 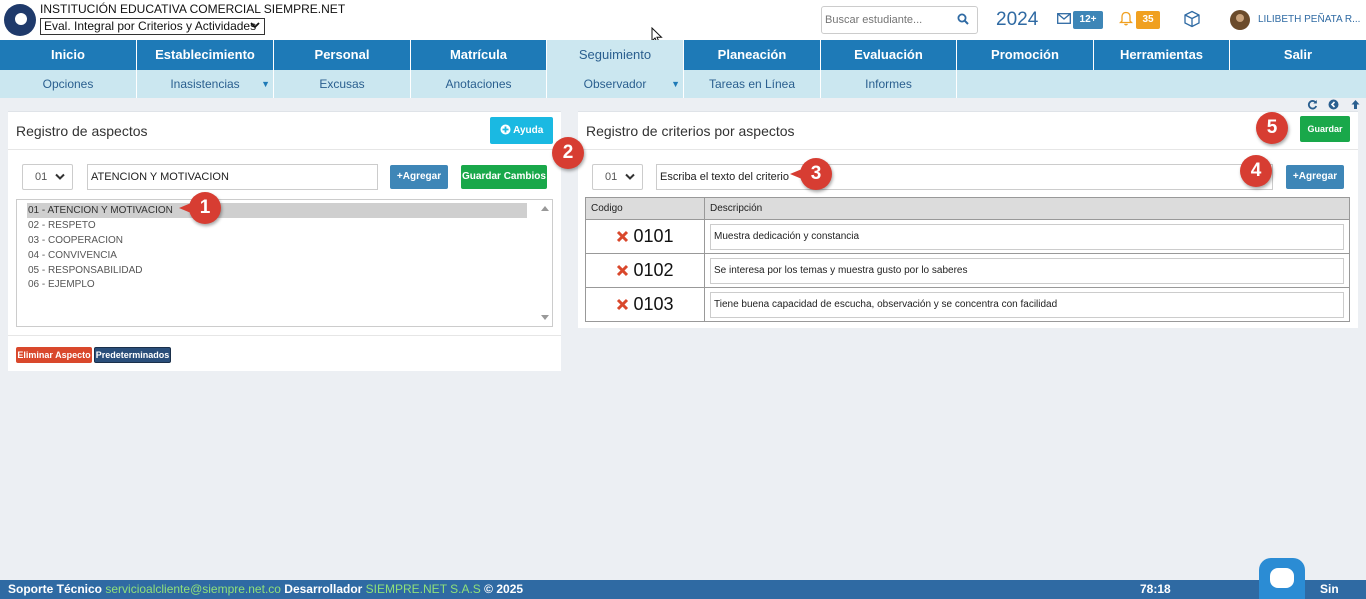 What do you see at coordinates (504, 177) in the screenshot?
I see `save-changes-button: Guardar Cambios` at bounding box center [504, 177].